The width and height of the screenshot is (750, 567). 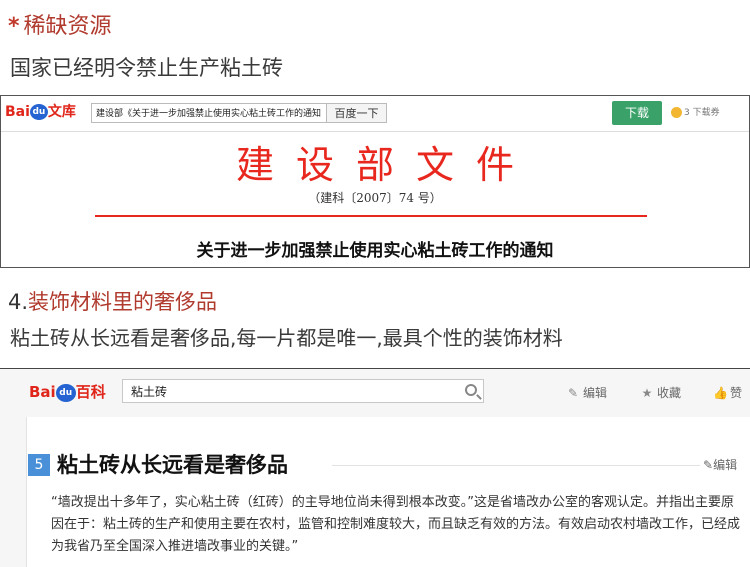 I want to click on logo-wenku-text: 文库, so click(x=61, y=112).